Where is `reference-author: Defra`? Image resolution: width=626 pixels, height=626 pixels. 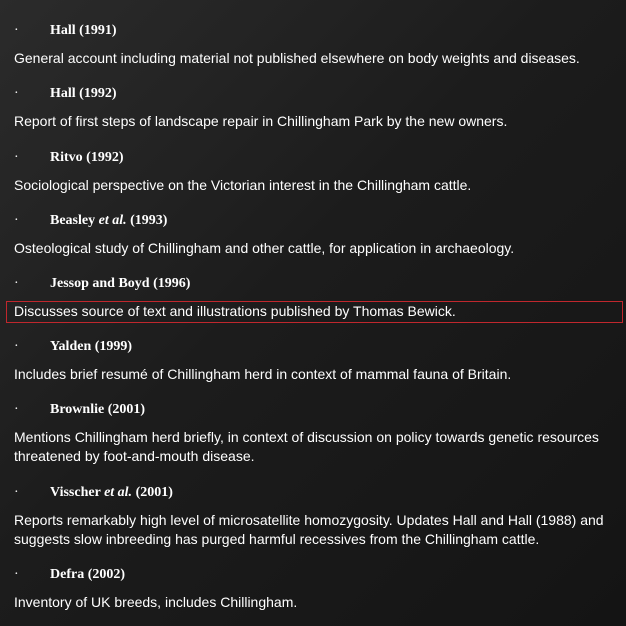
reference-author: Defra is located at coordinates (67, 574).